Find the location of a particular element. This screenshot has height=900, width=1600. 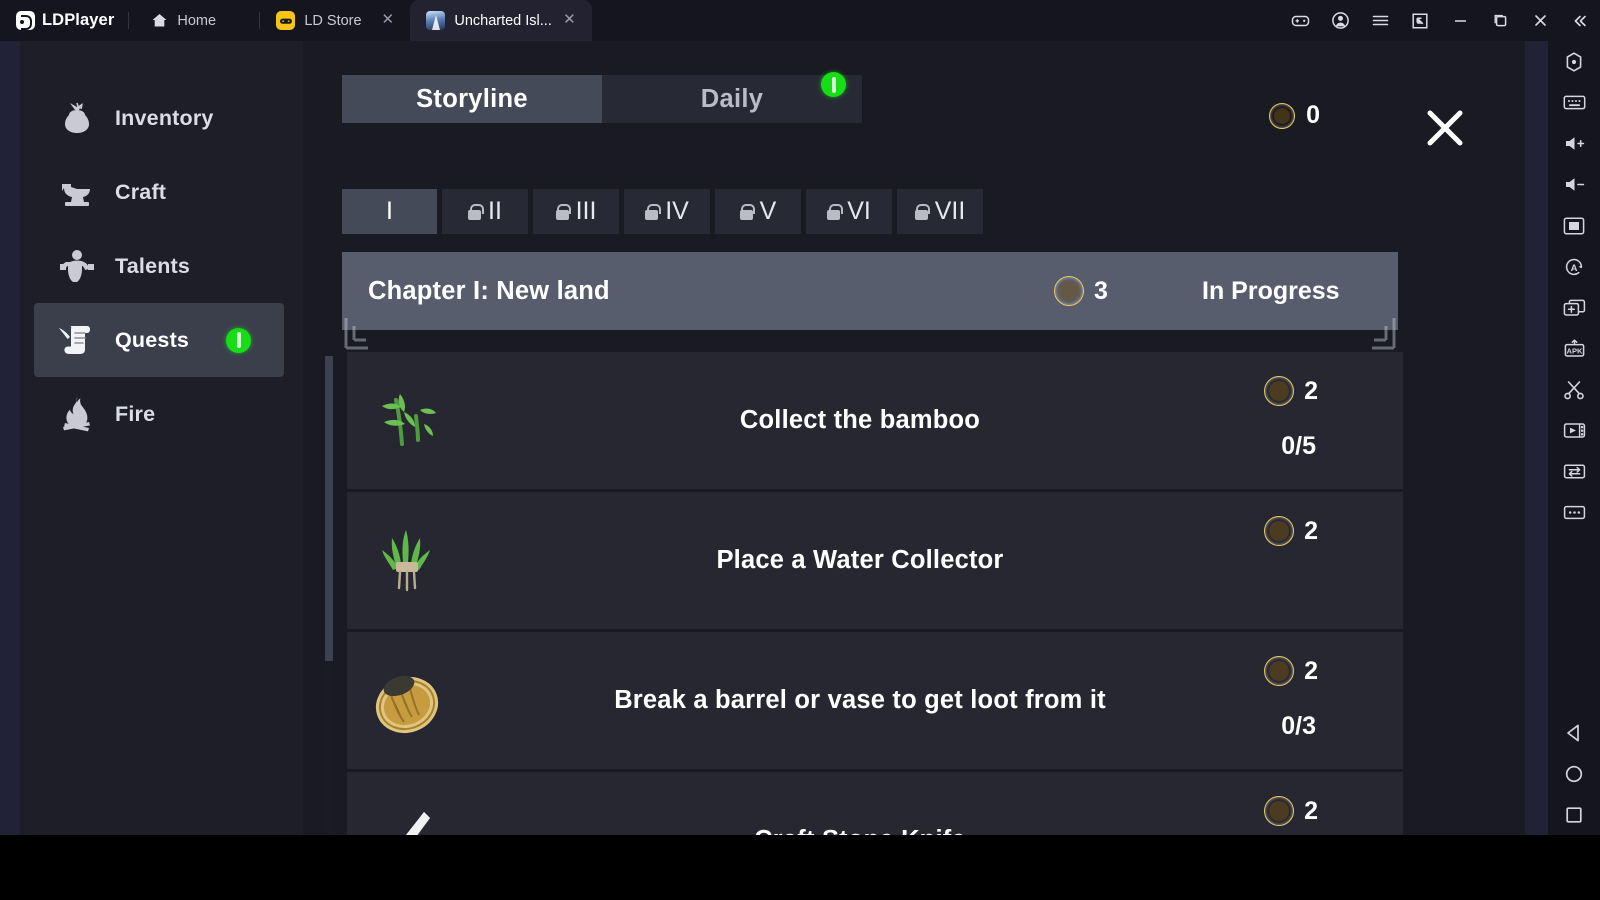

inventory-bag-icon is located at coordinates (77, 118).